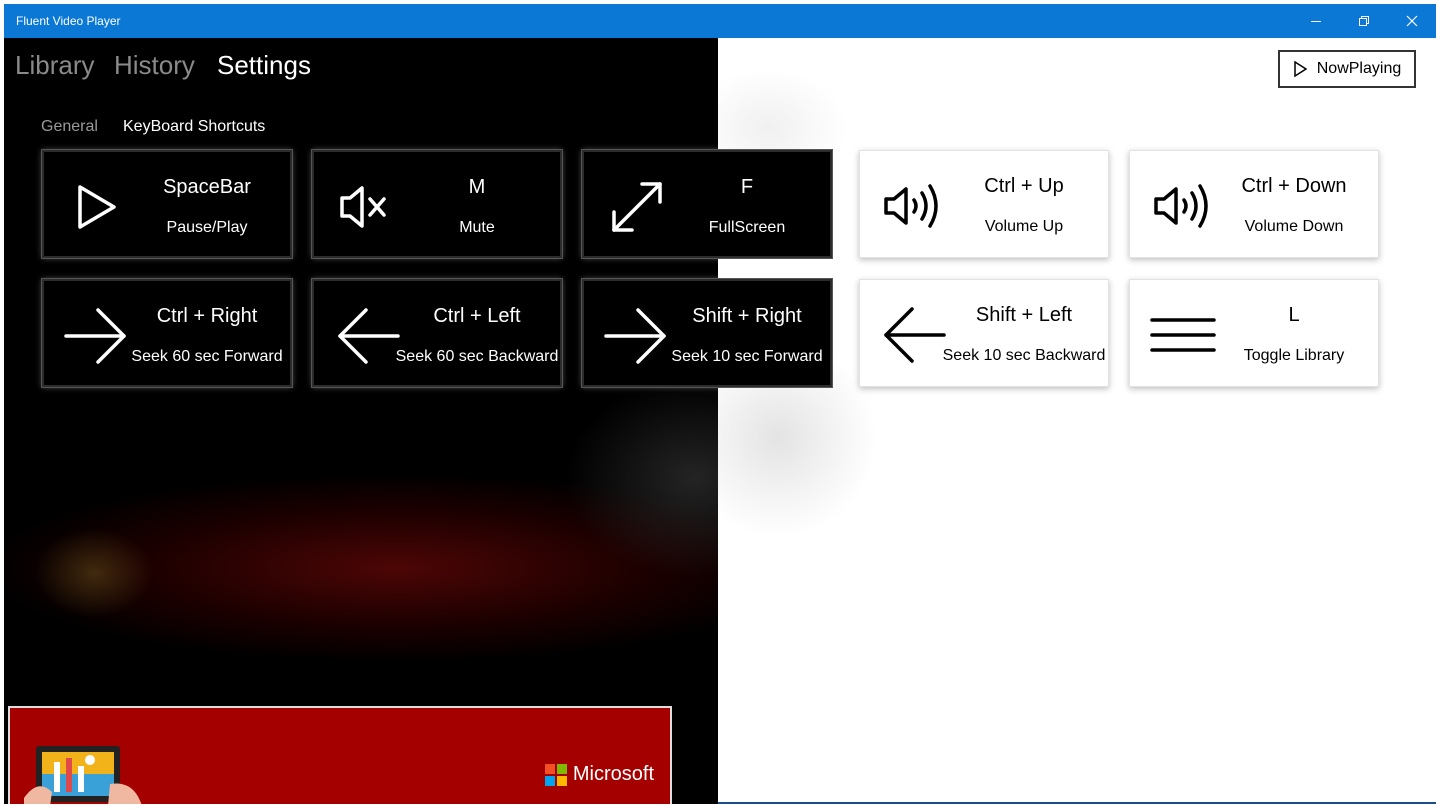 The width and height of the screenshot is (1440, 810). What do you see at coordinates (1254, 204) in the screenshot?
I see `shortcut-tile: Ctrl + Down Volume Down` at bounding box center [1254, 204].